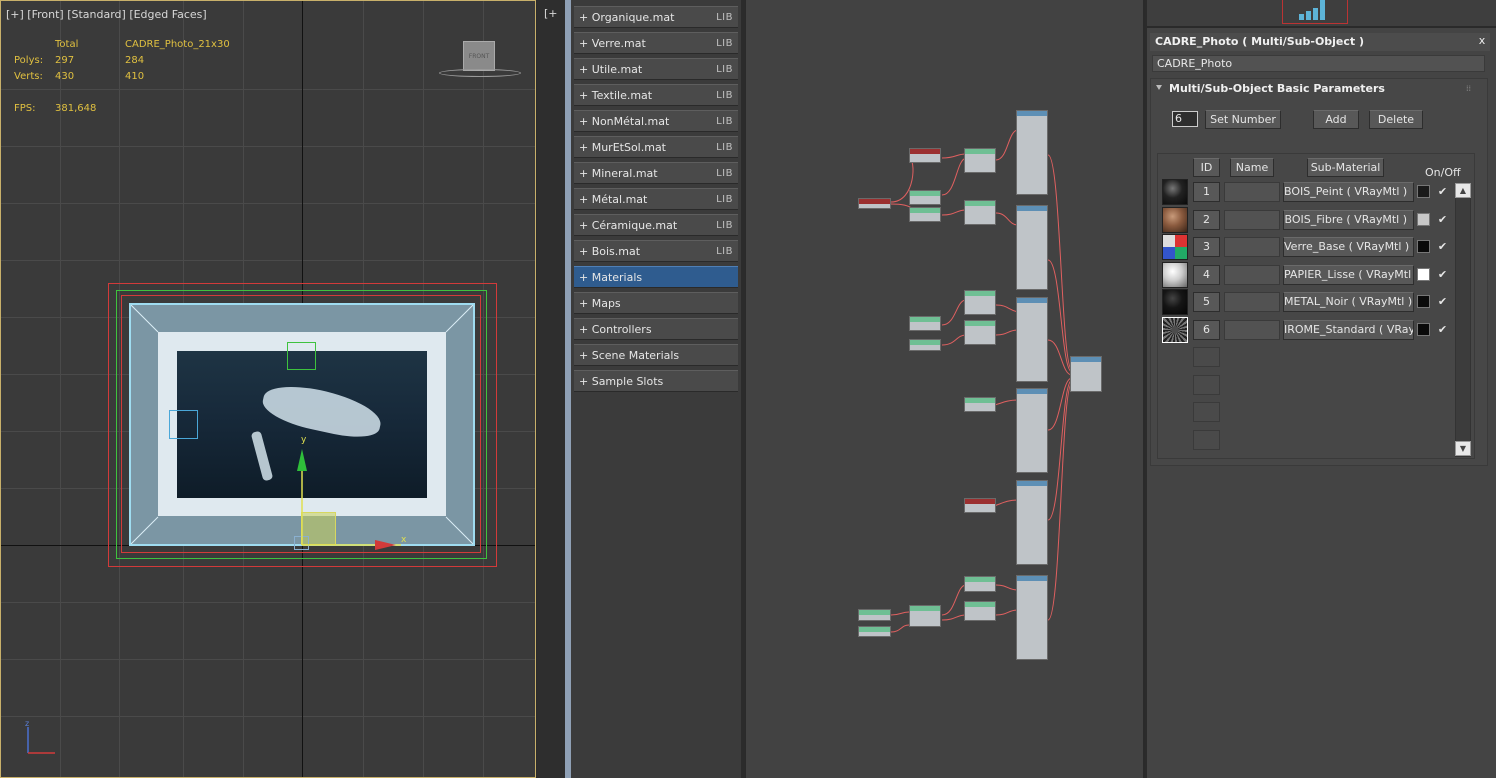  Describe the element at coordinates (724, 95) in the screenshot. I see `lib-tag: LIB` at that location.